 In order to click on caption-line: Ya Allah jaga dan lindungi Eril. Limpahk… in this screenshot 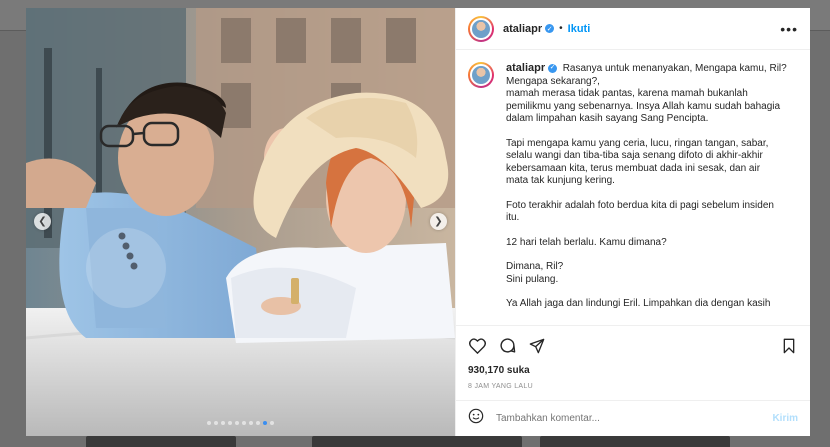, I will do `click(638, 303)`.